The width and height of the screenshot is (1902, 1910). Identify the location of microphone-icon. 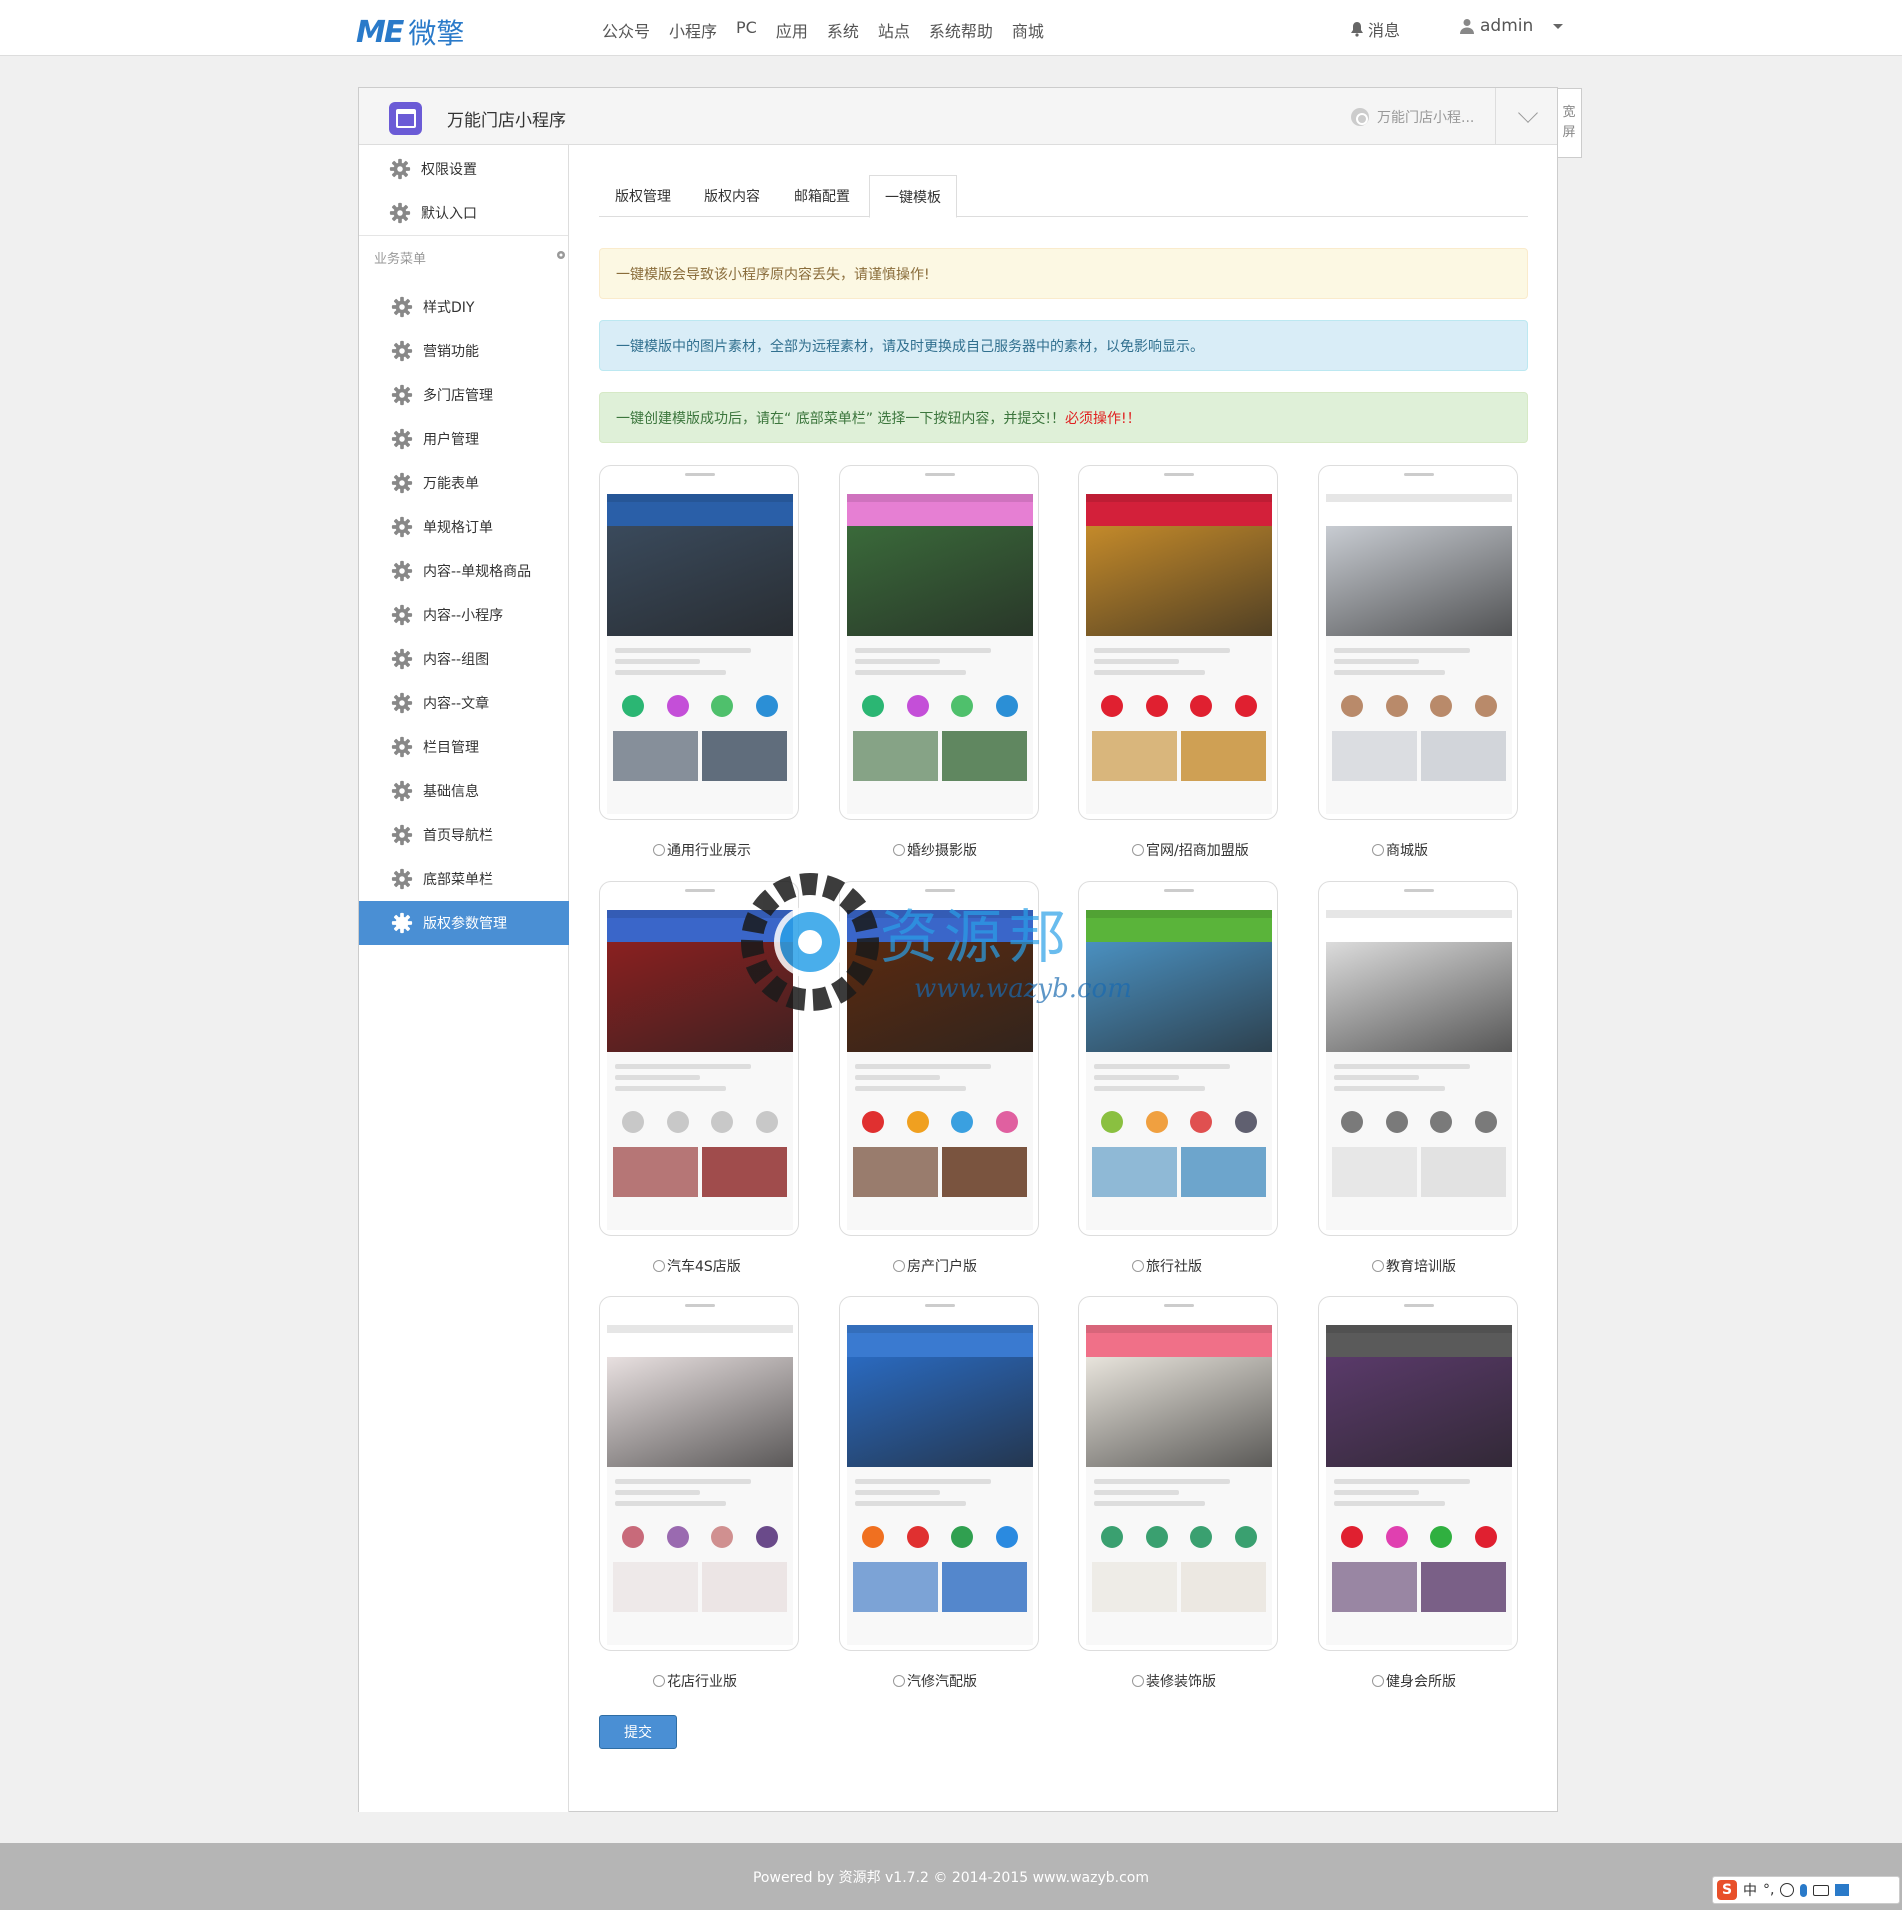
(1804, 1890).